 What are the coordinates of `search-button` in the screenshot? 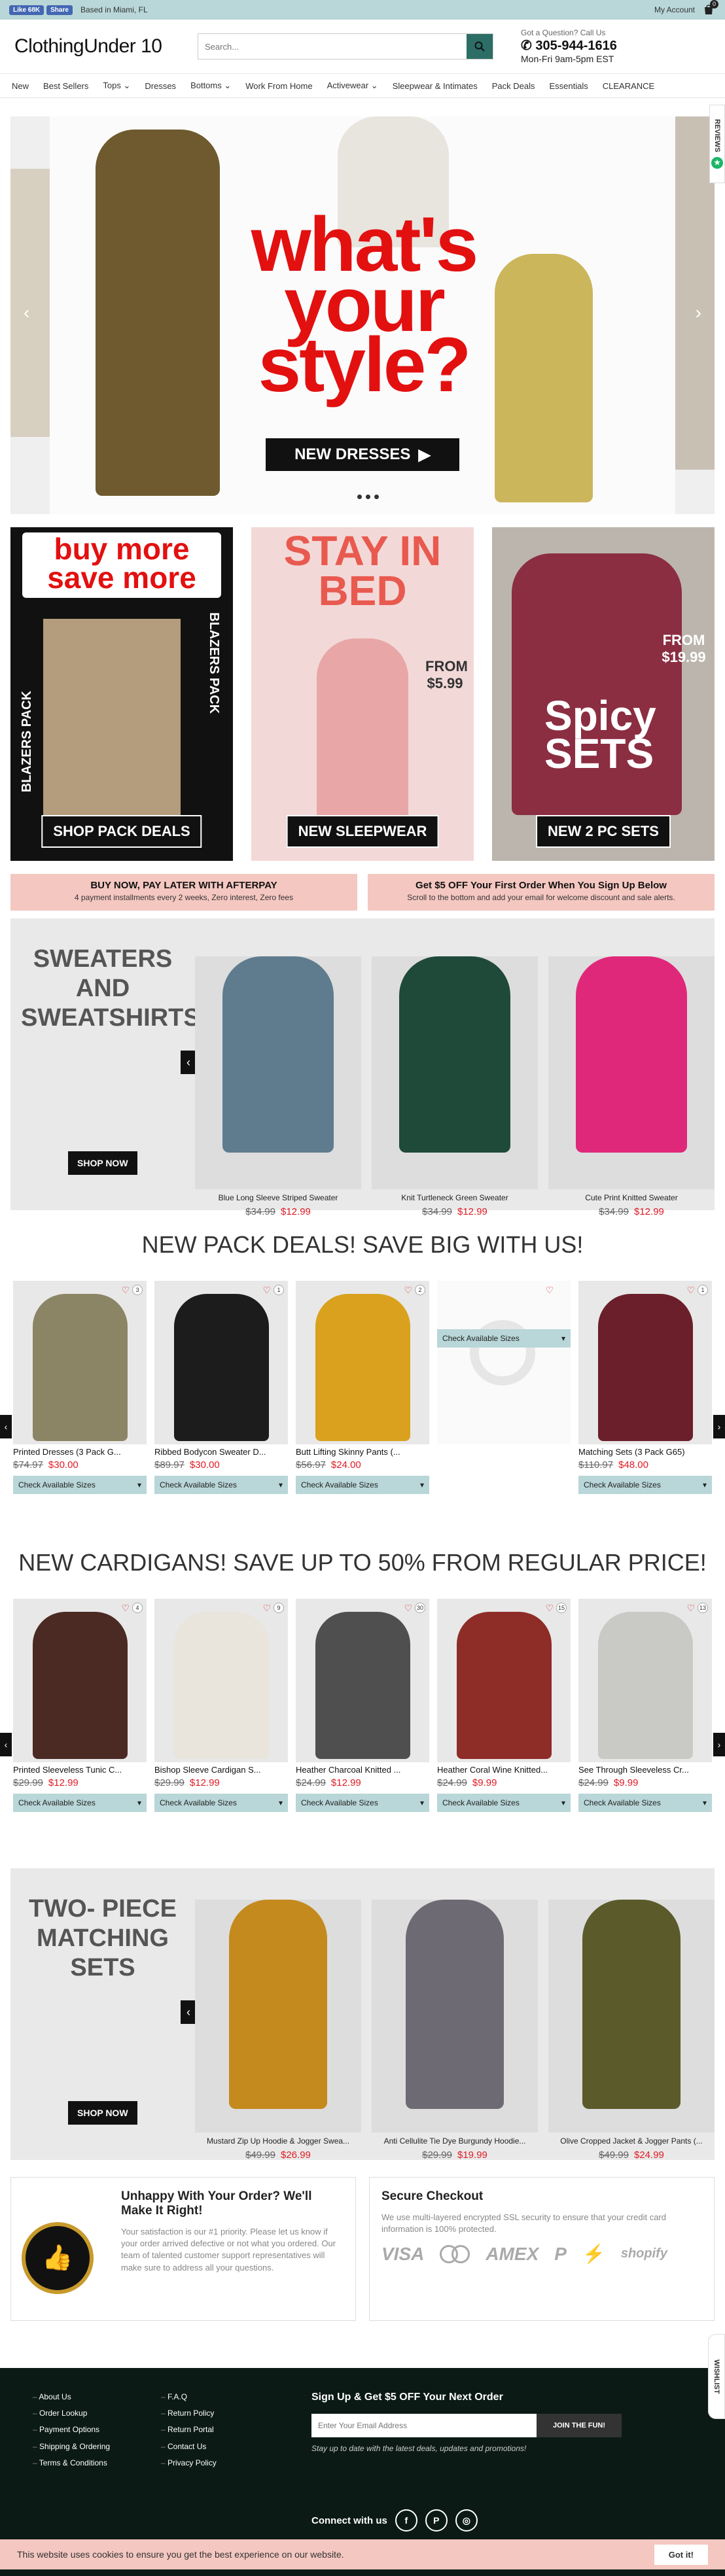 It's located at (480, 47).